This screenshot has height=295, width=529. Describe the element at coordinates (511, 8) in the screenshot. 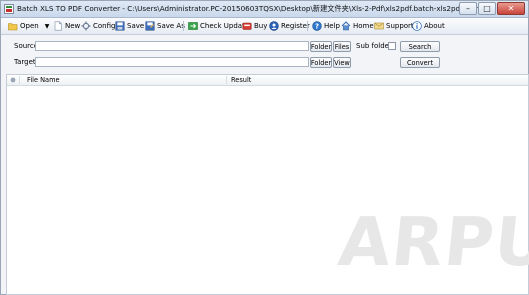

I see `close-button: ✕` at that location.